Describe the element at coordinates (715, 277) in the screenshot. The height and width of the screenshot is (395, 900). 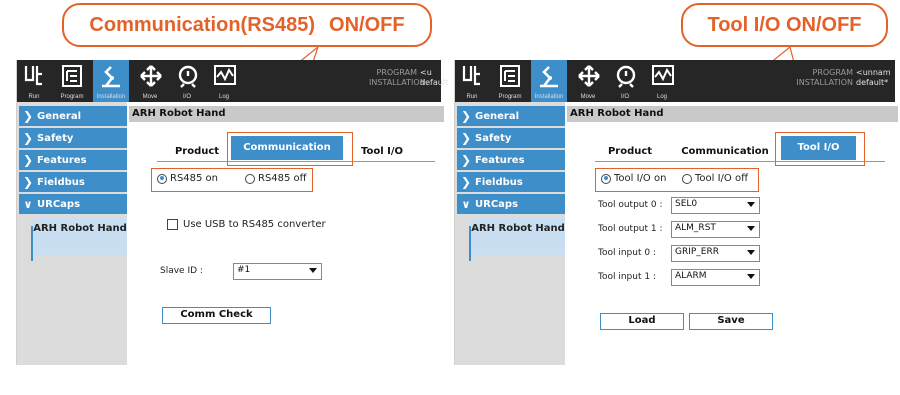
I see `tool-input-1-select: ALARM` at that location.